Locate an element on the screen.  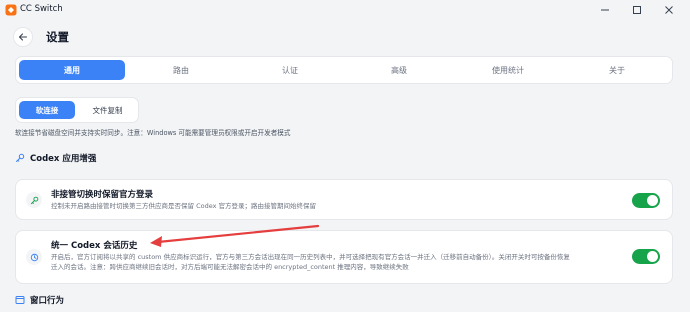
window-title: CC Switch is located at coordinates (41, 9).